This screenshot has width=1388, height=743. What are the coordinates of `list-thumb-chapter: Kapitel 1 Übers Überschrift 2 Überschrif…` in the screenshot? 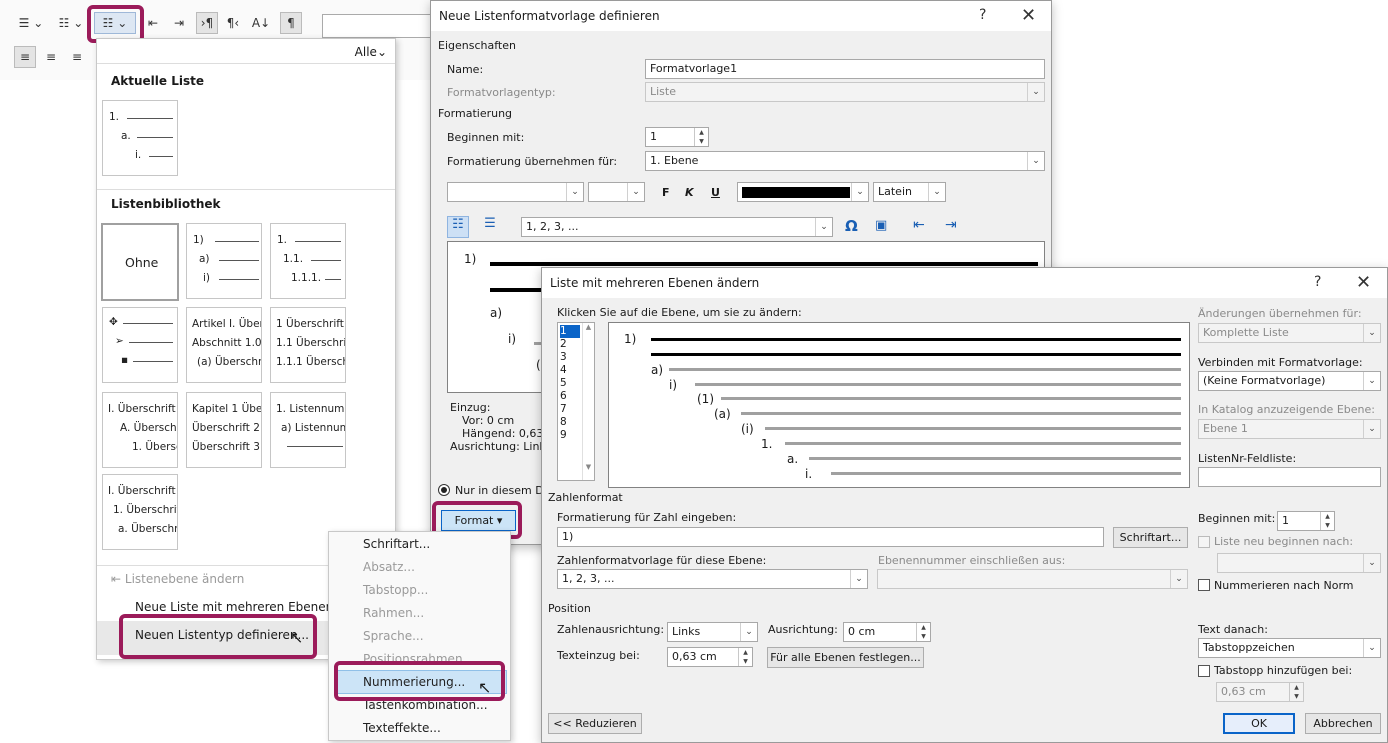 It's located at (224, 430).